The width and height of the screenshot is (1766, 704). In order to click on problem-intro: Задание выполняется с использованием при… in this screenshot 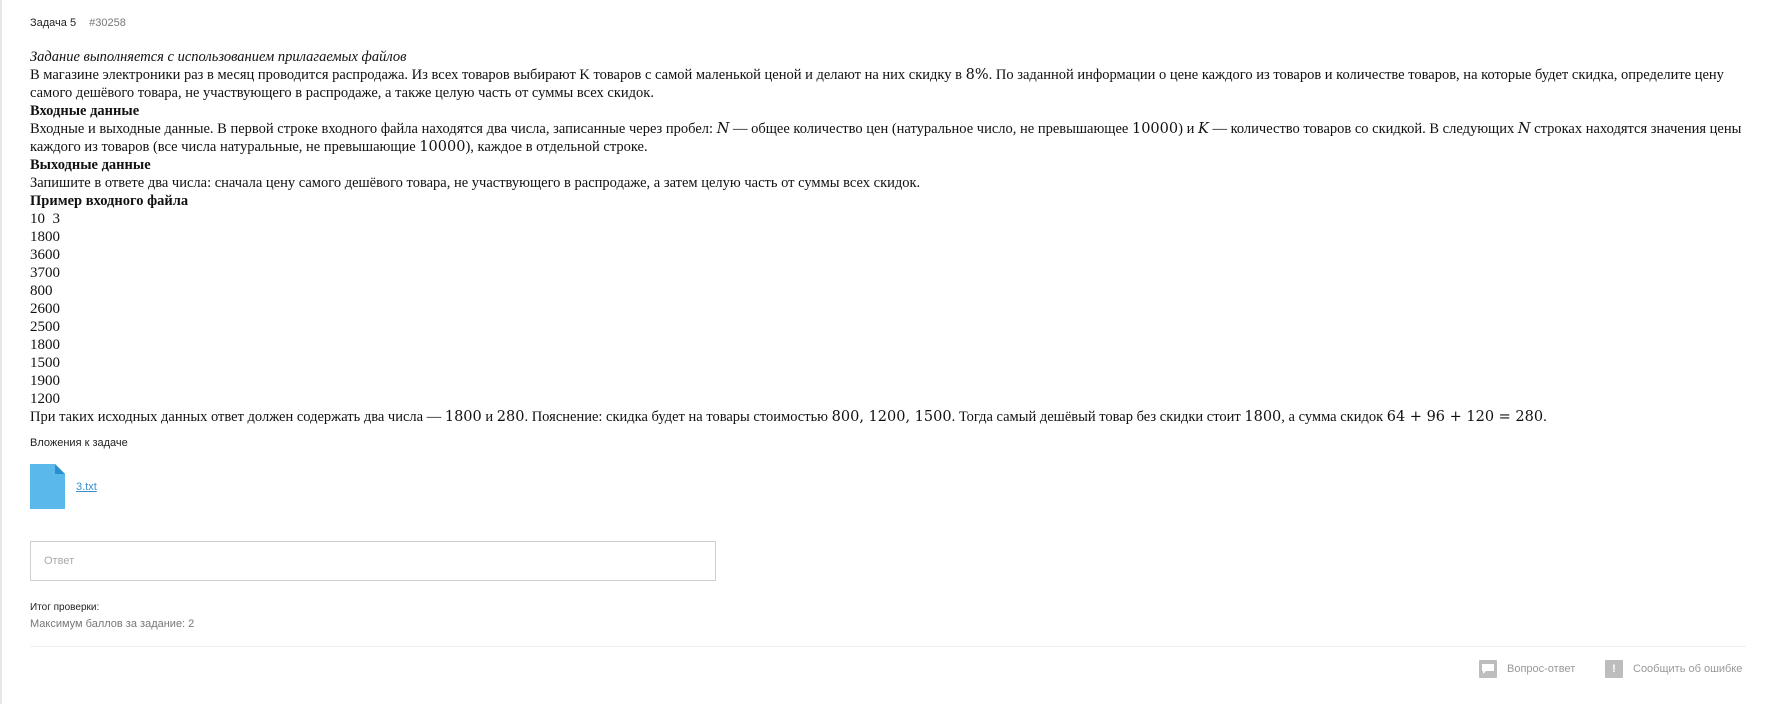, I will do `click(218, 57)`.